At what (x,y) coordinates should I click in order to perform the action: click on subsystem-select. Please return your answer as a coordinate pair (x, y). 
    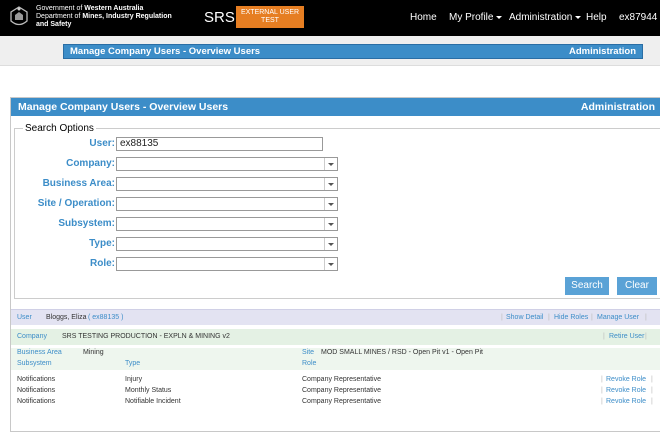
    Looking at the image, I should click on (227, 224).